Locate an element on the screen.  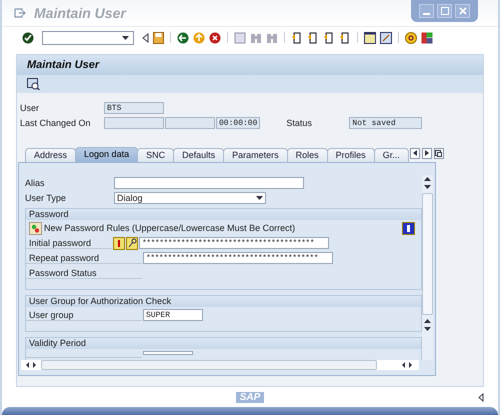
field-label: User group is located at coordinates (84, 315).